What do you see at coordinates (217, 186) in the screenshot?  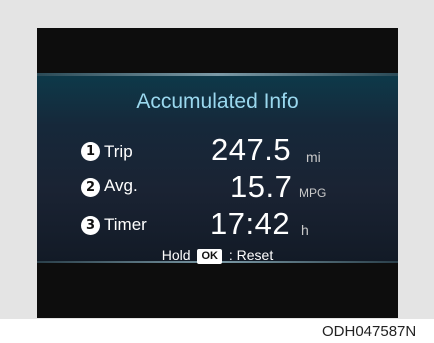 I see `avg-row: 2 Avg. 15.7 MPG` at bounding box center [217, 186].